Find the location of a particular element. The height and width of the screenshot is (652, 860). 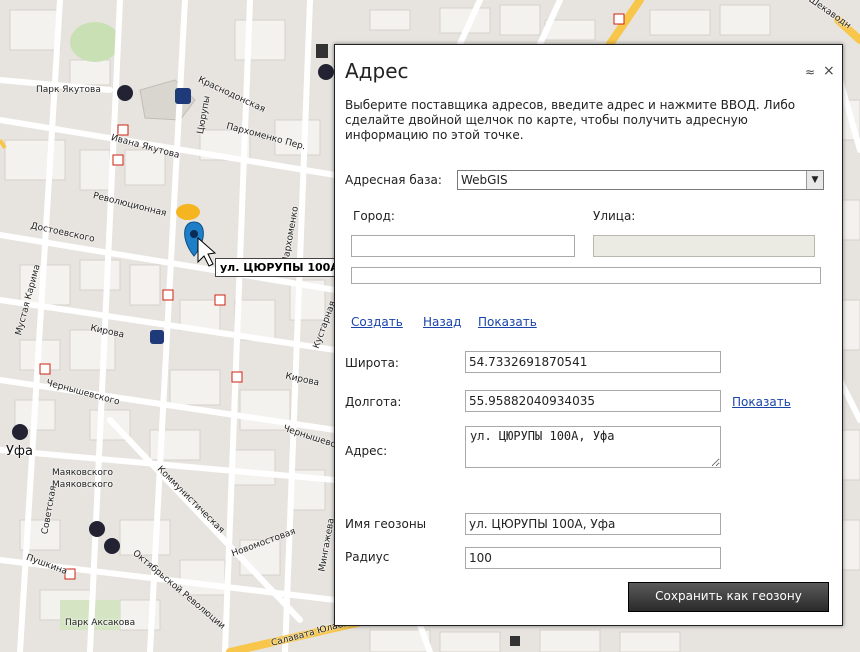

city-input is located at coordinates (463, 246).